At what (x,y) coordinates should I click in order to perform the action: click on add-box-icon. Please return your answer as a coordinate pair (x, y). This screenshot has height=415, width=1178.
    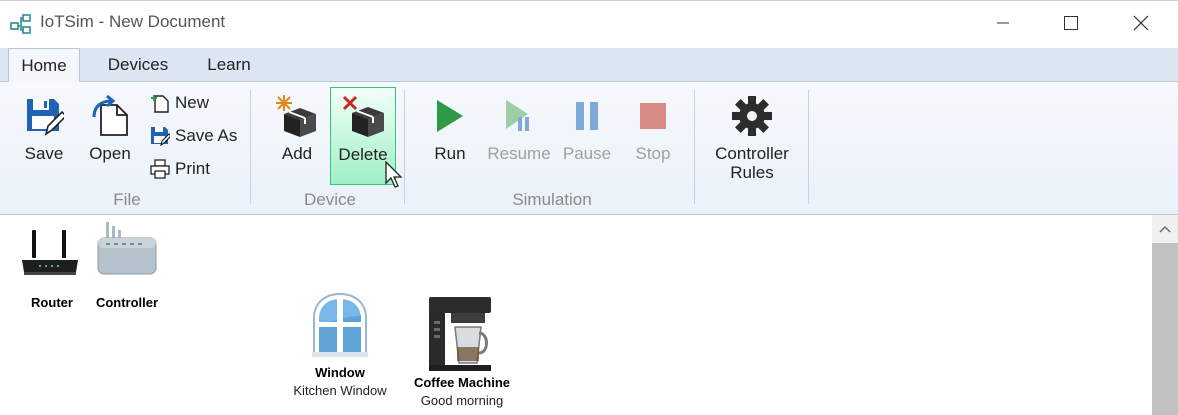
    Looking at the image, I should click on (297, 116).